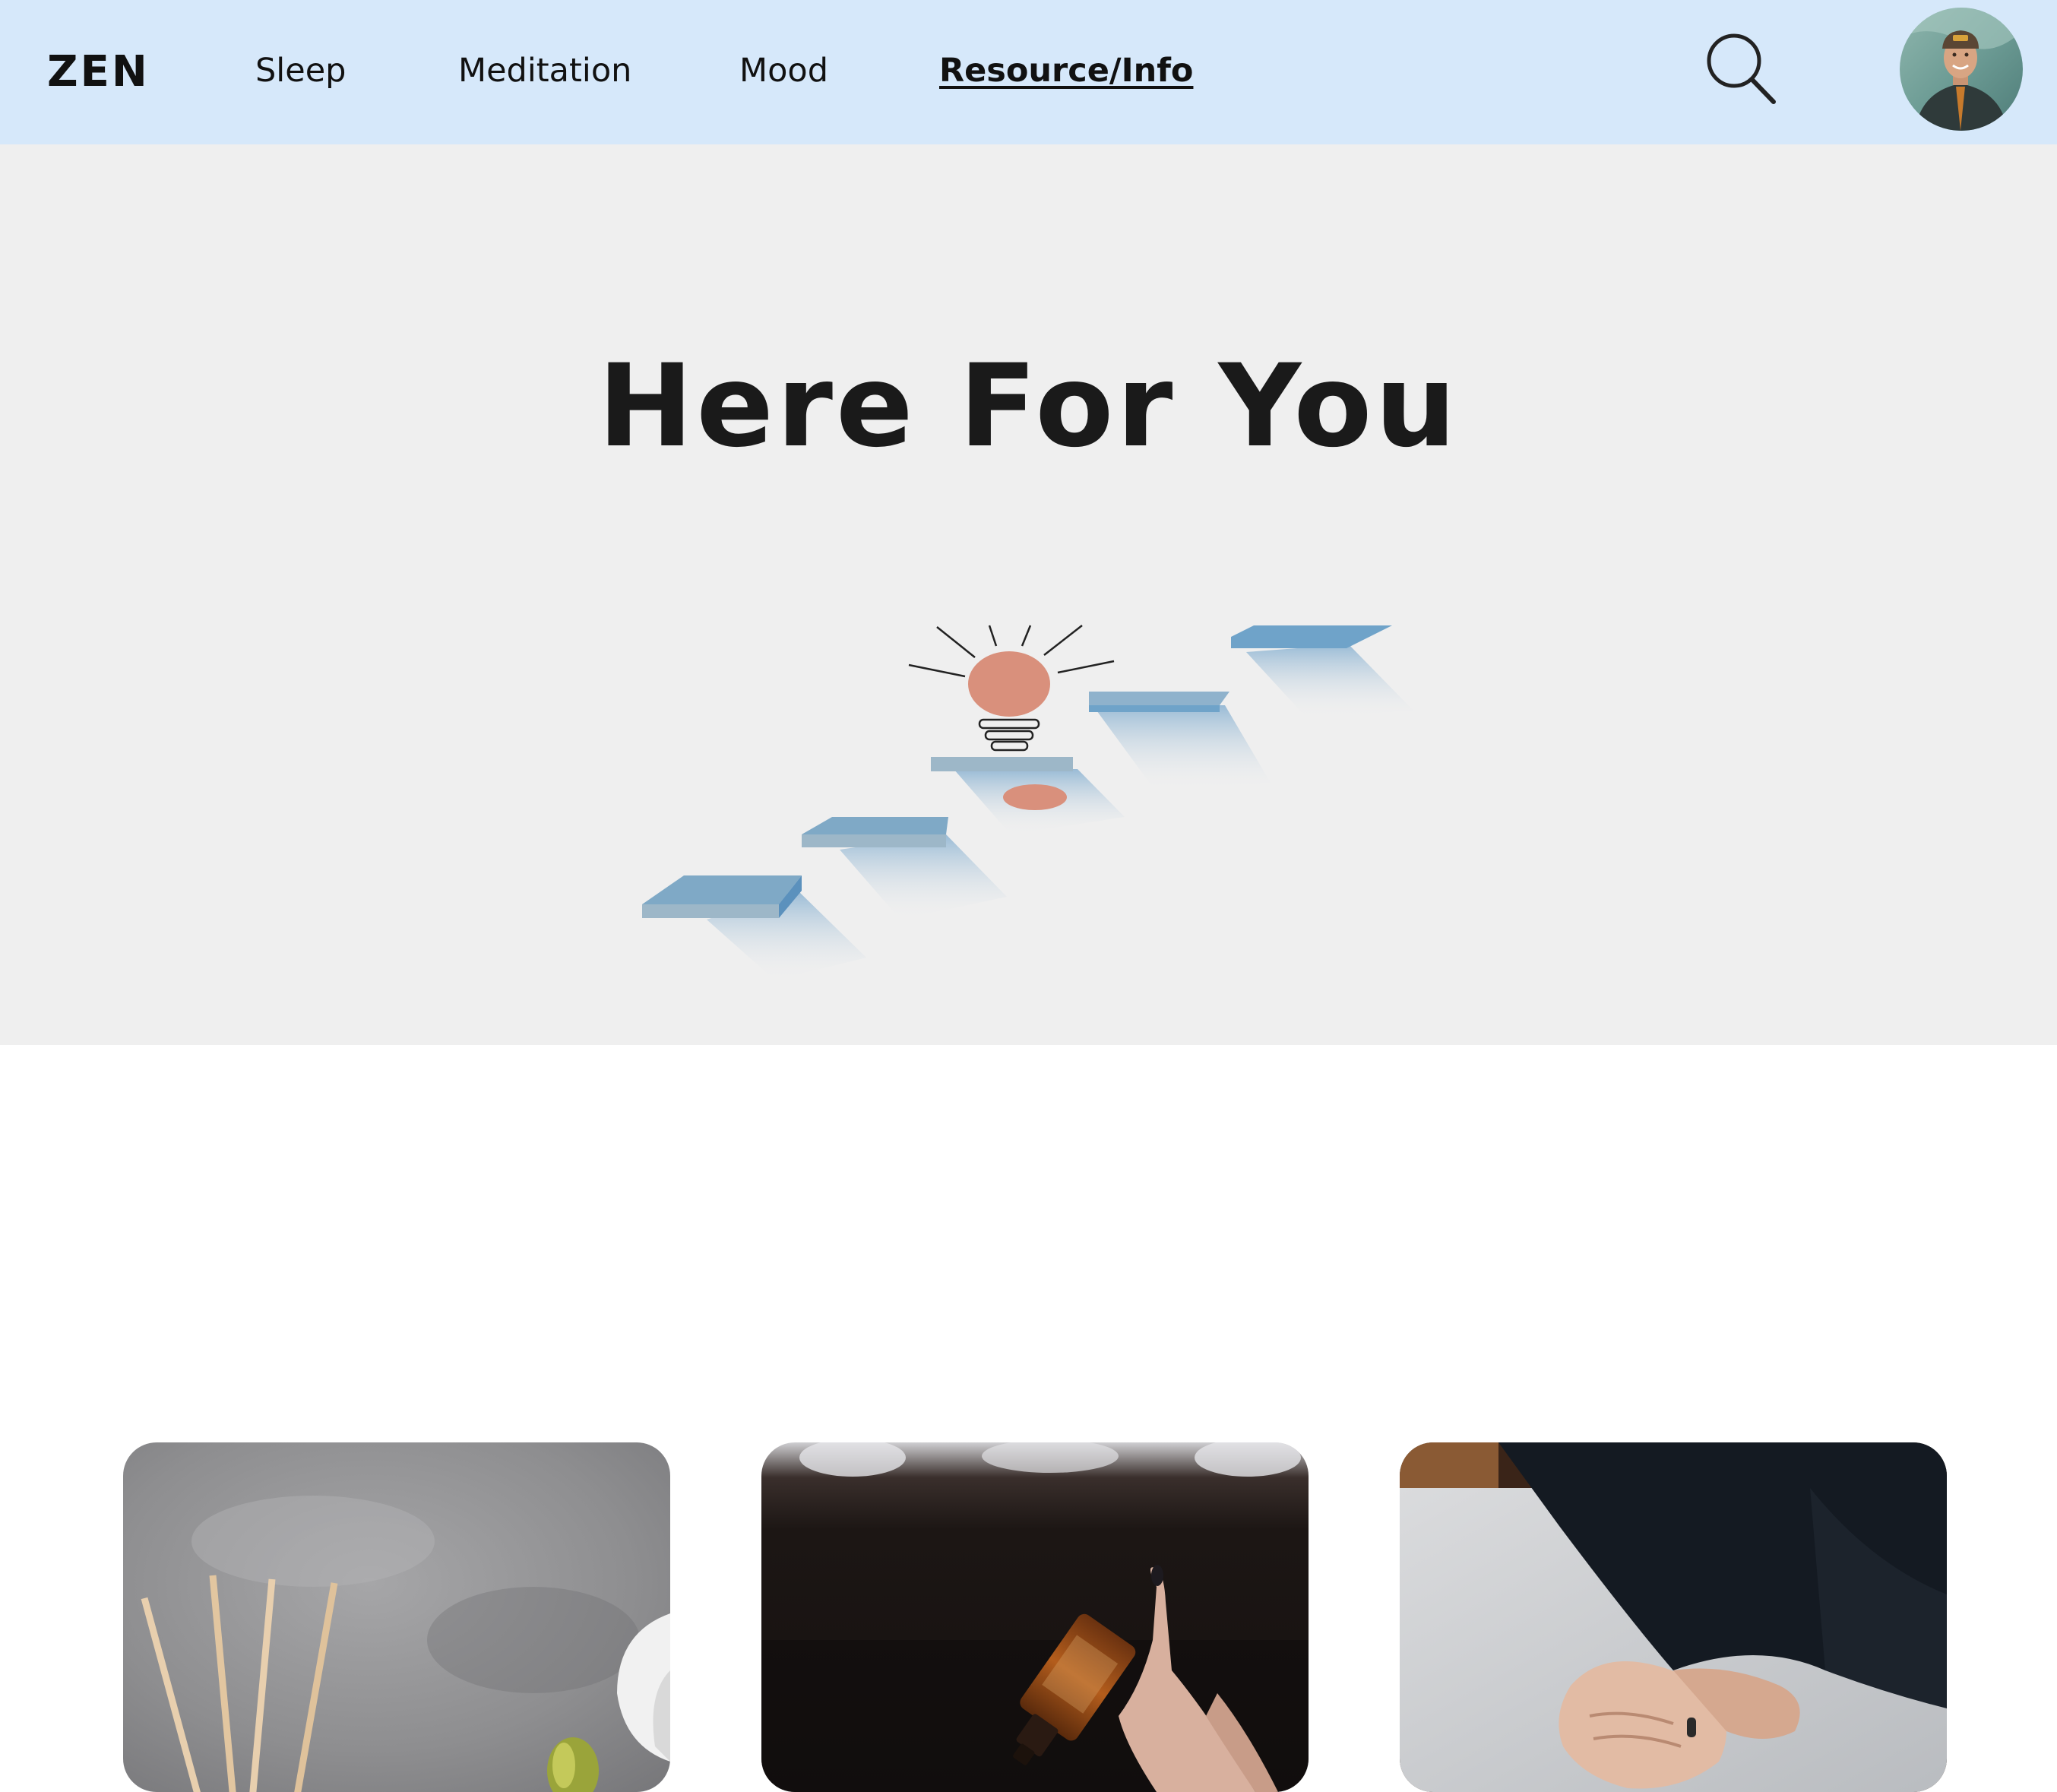 This screenshot has width=2057, height=1792. I want to click on nav-link-mood: Mood, so click(783, 70).